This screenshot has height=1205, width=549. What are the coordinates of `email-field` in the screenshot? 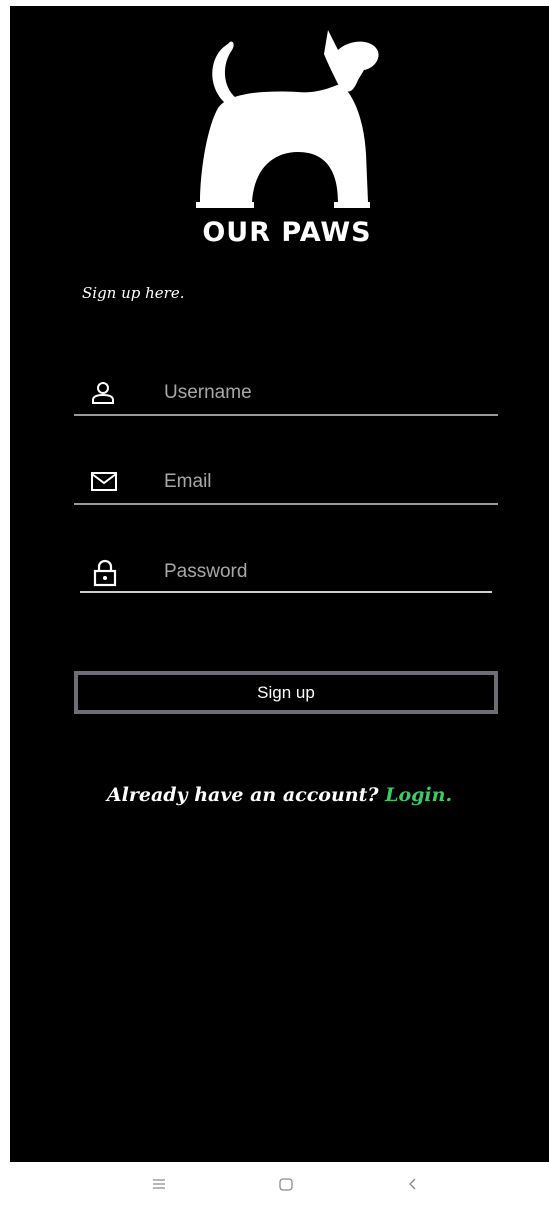 It's located at (286, 484).